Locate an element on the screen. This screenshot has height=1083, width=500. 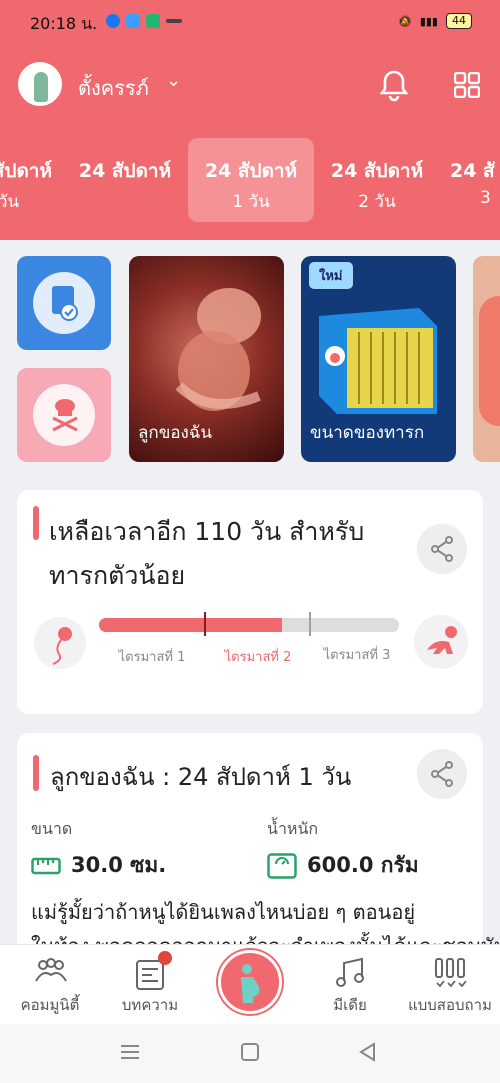
card-label: ขนาดของทารก is located at coordinates (367, 433).